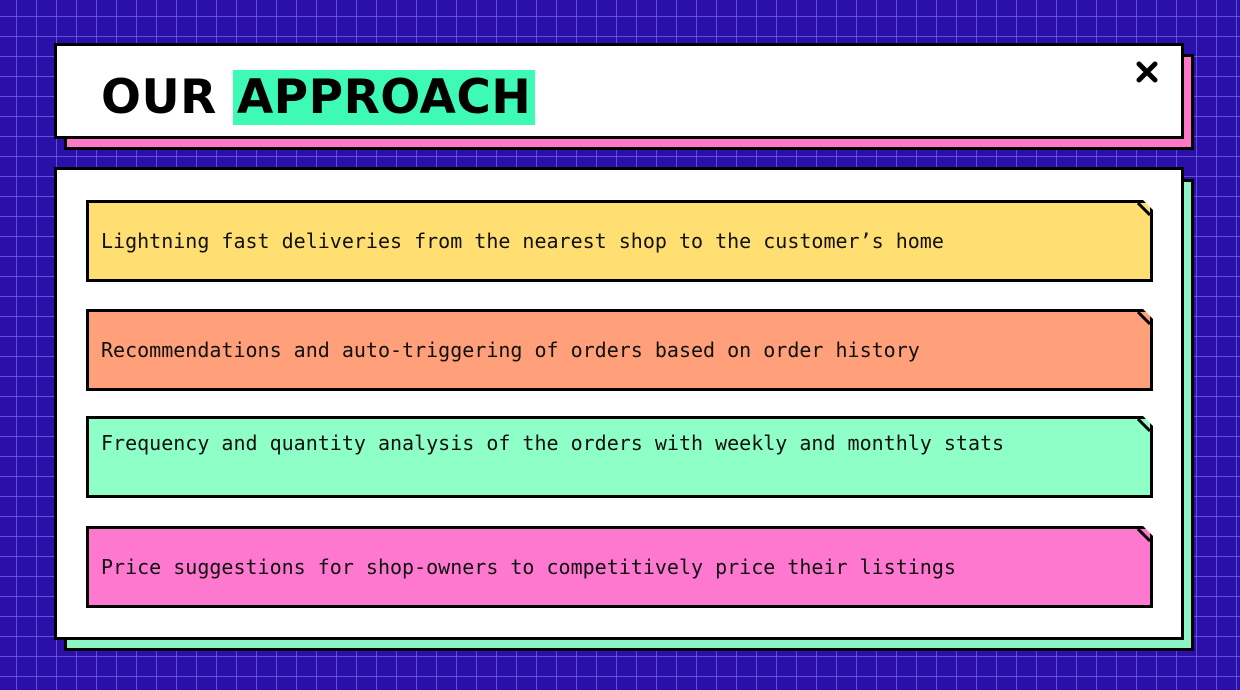  I want to click on title-word-approach: APPROACH, so click(384, 97).